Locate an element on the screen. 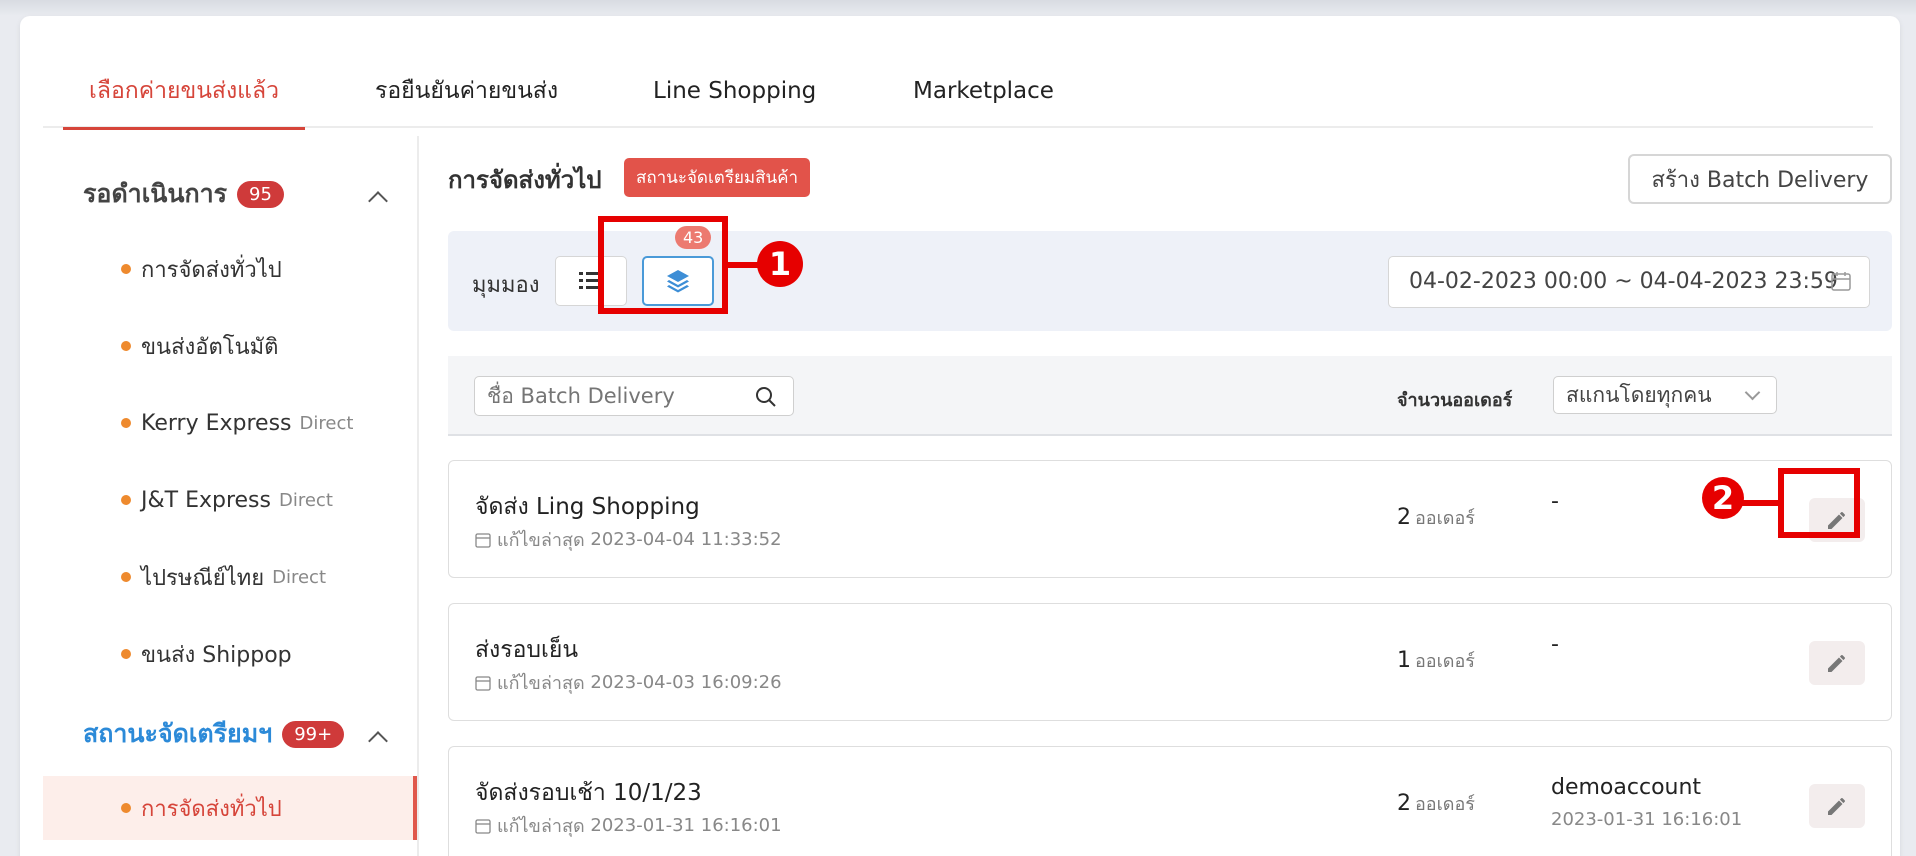  scanned-by-time: 2023-01-31 16:16:01 is located at coordinates (1647, 819).